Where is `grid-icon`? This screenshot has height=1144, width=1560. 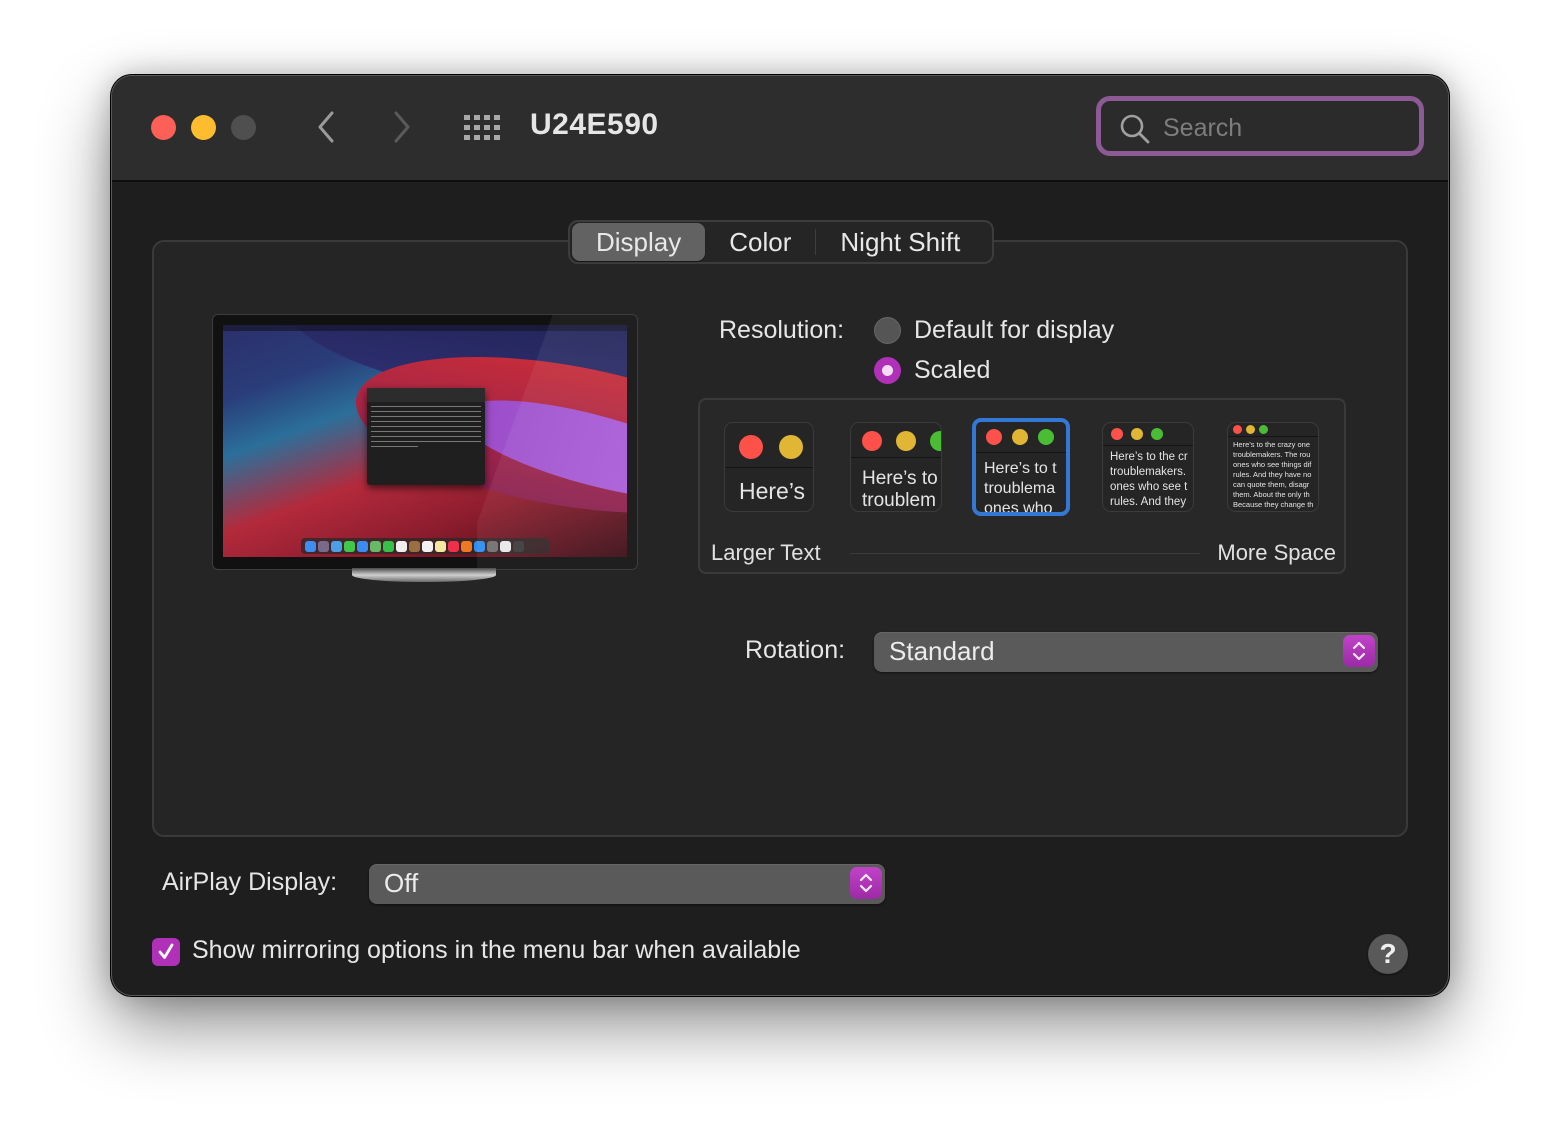
grid-icon is located at coordinates (482, 127).